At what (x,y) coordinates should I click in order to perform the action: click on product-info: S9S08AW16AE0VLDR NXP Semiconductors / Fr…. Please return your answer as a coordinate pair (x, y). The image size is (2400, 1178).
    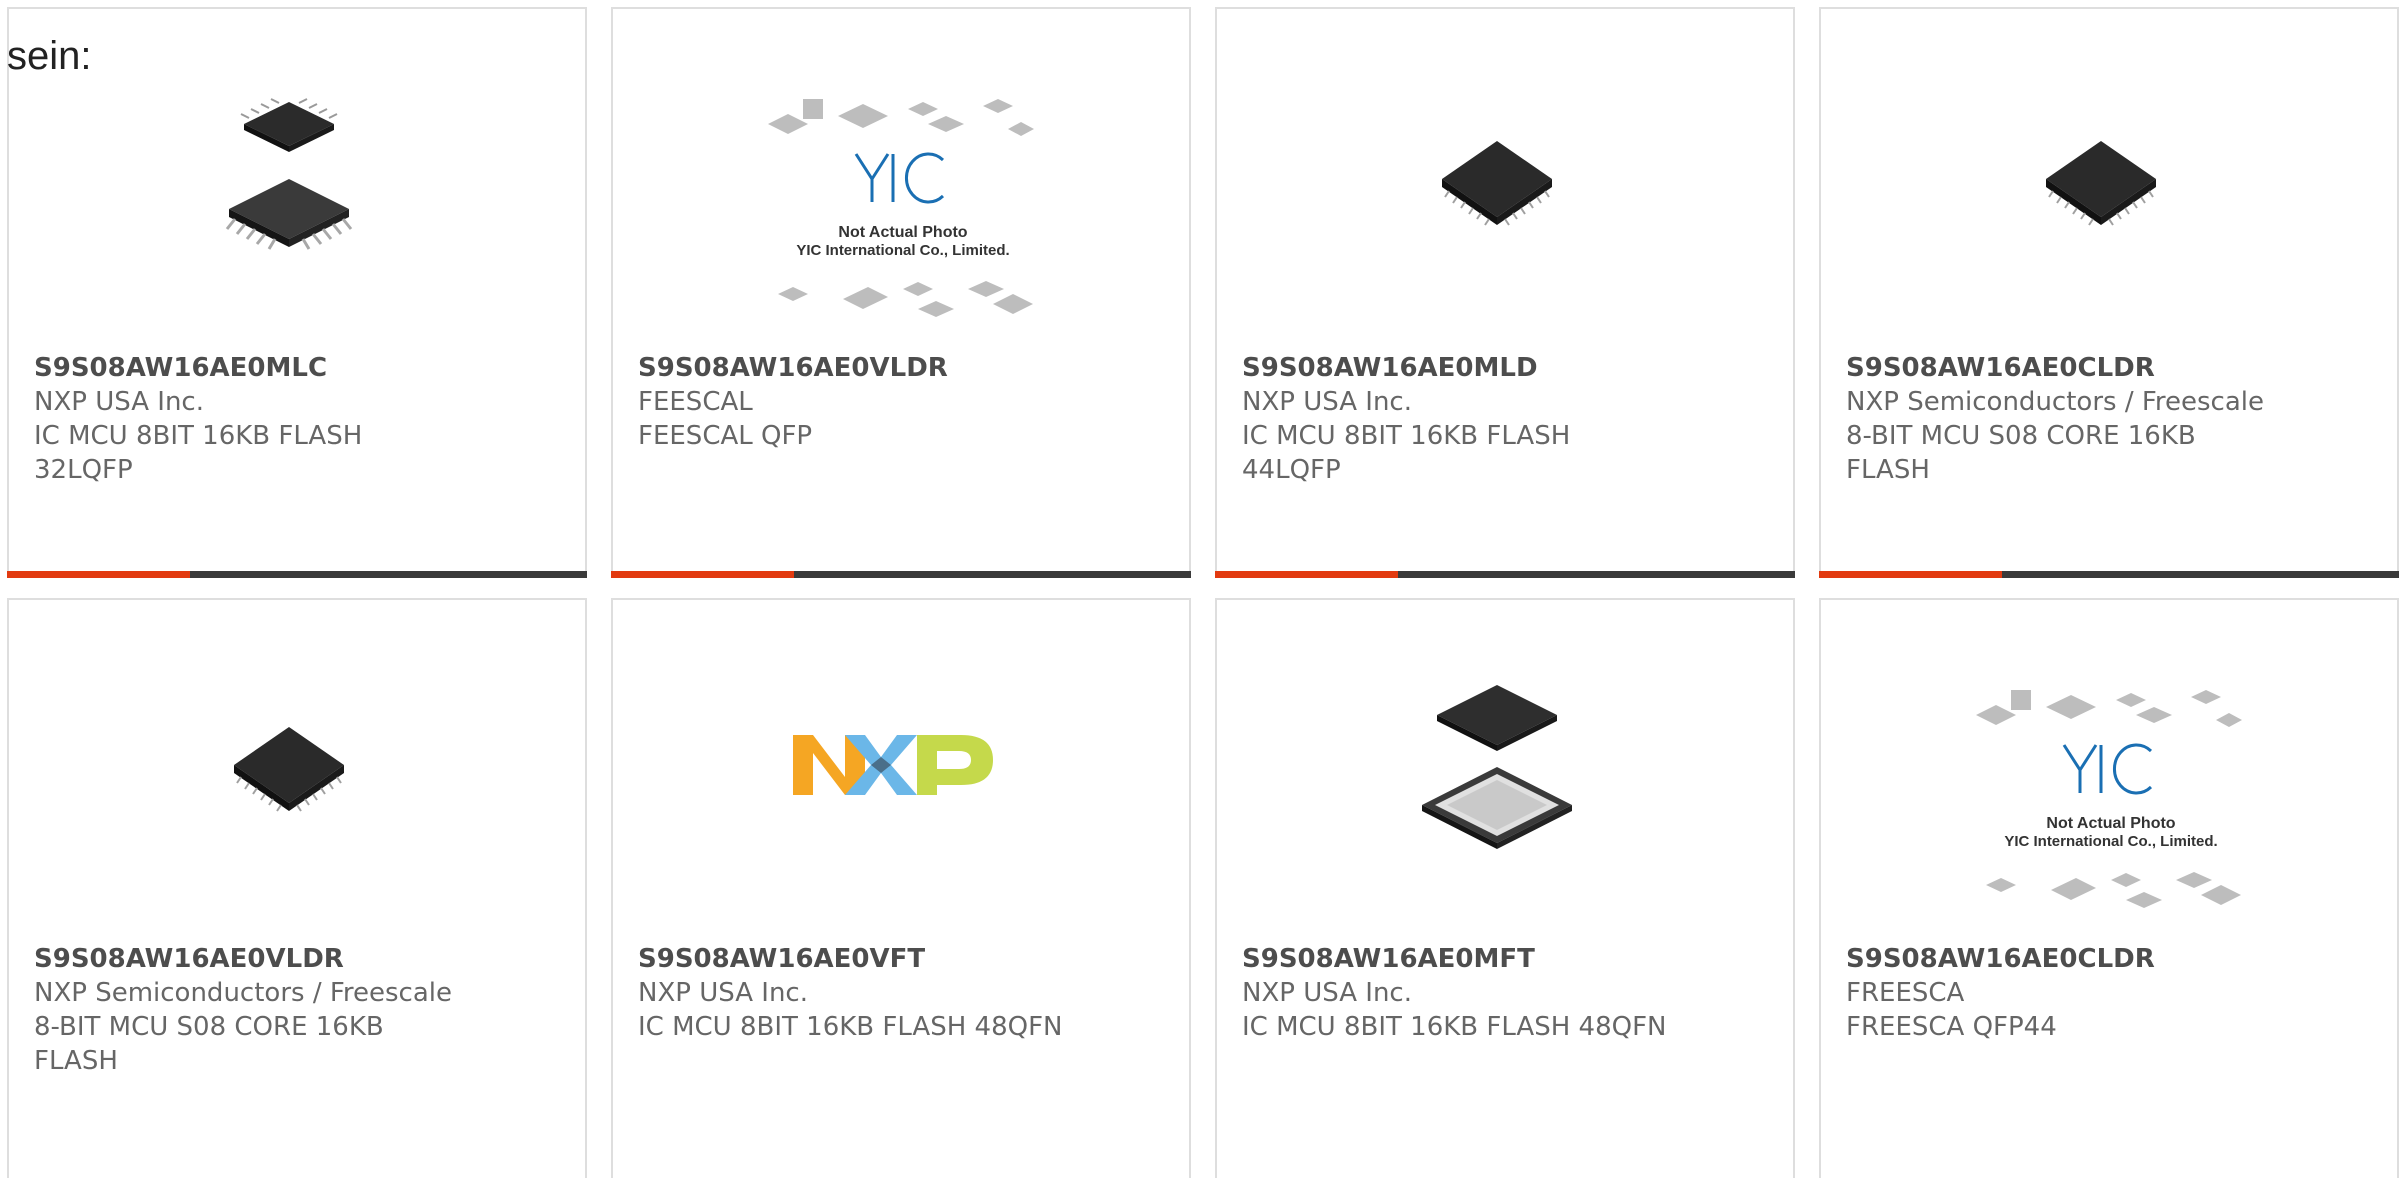
    Looking at the image, I should click on (299, 1010).